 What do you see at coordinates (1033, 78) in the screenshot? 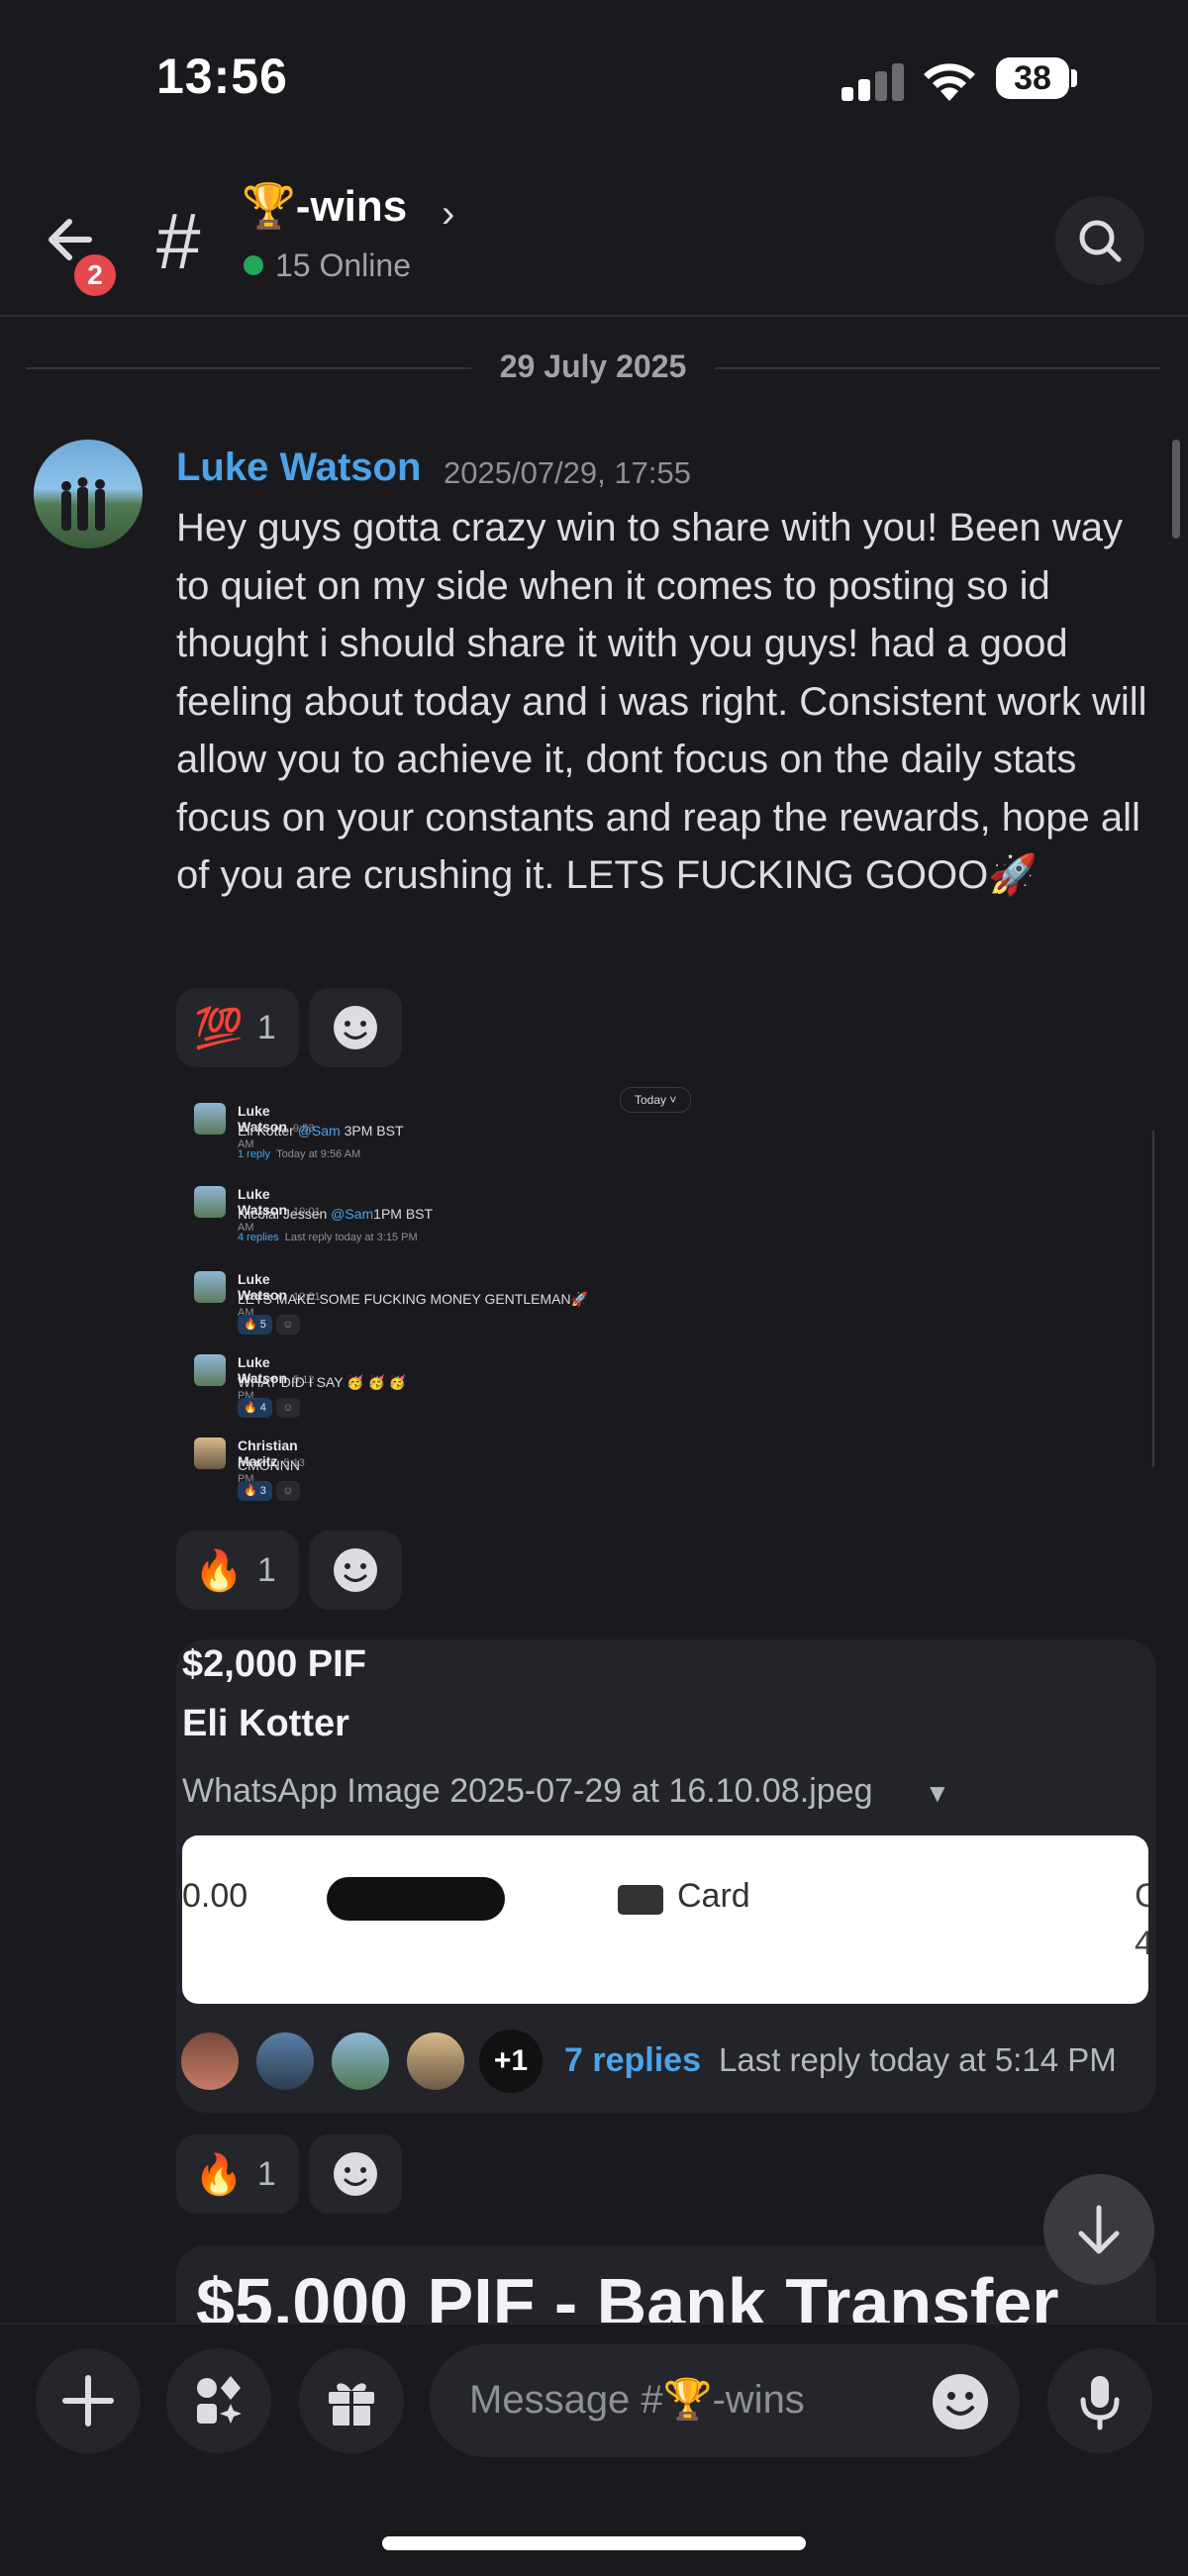
I see `battery-indicator: 38` at bounding box center [1033, 78].